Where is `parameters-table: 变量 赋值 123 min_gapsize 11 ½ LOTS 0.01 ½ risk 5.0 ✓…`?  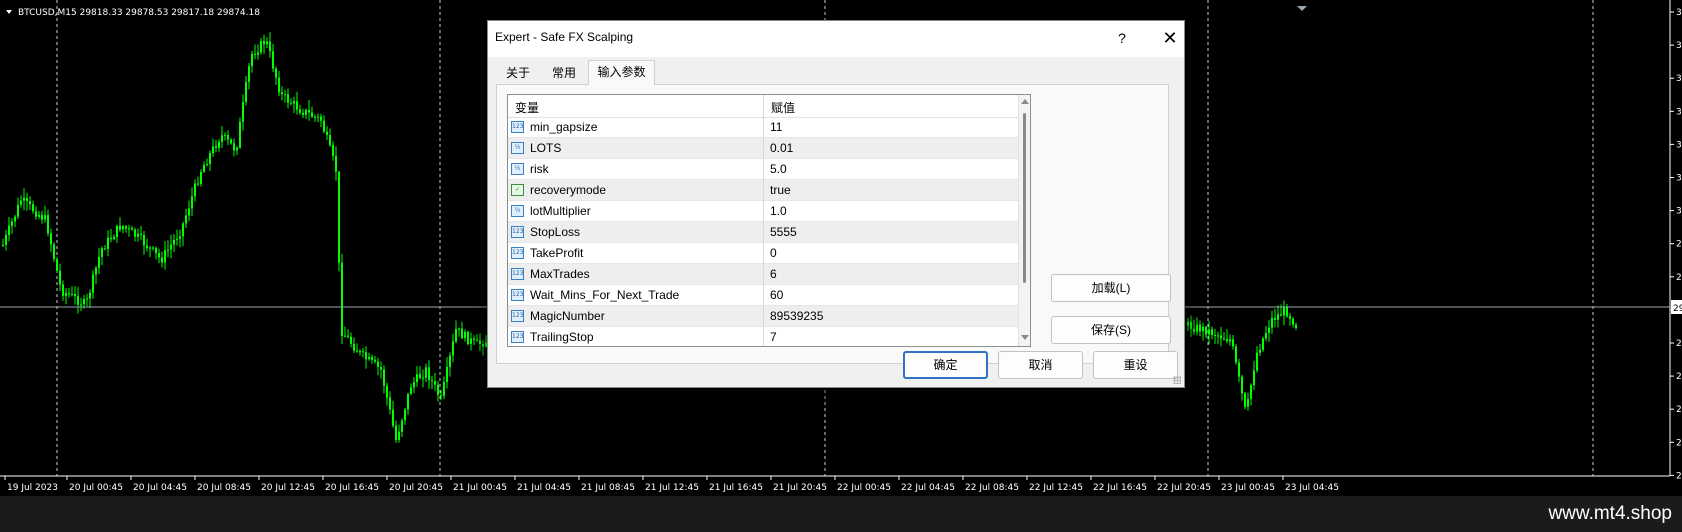 parameters-table: 变量 赋值 123 min_gapsize 11 ½ LOTS 0.01 ½ risk 5.0 ✓… is located at coordinates (769, 220).